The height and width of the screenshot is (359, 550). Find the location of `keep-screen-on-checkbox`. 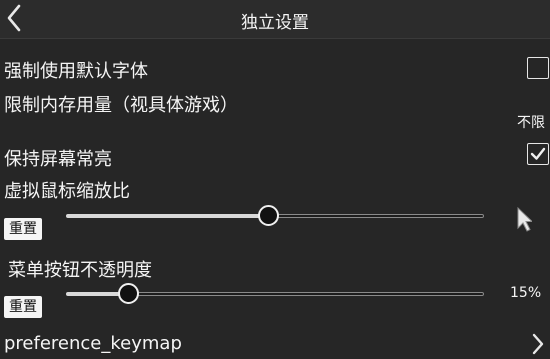

keep-screen-on-checkbox is located at coordinates (538, 154).